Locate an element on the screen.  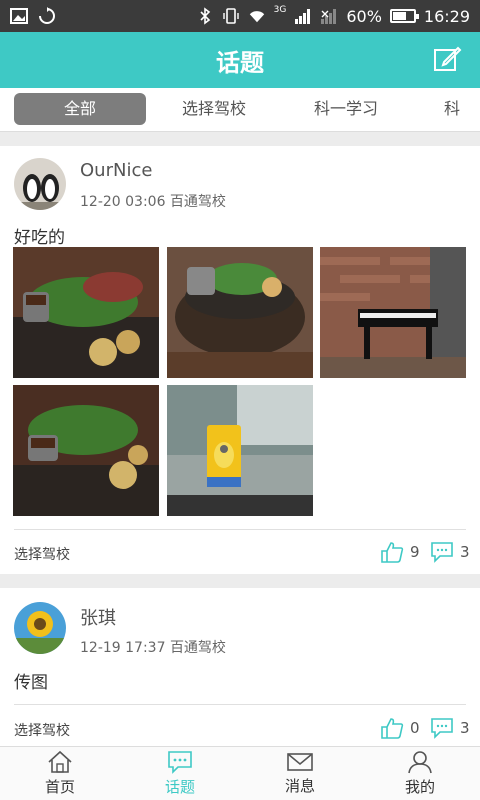
author-name: OurNice is located at coordinates (116, 170).